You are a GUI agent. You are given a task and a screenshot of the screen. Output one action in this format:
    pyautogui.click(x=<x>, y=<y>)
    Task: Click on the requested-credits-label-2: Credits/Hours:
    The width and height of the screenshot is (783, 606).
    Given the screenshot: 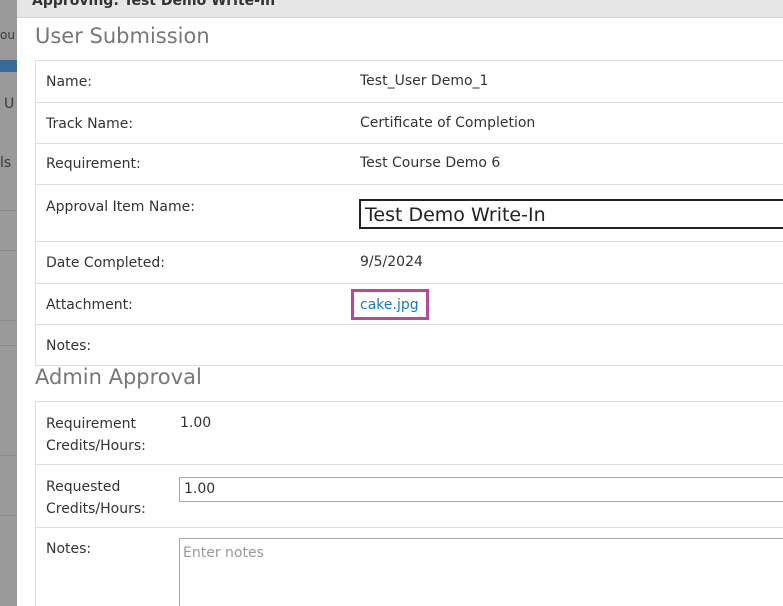 What is the action you would take?
    pyautogui.click(x=96, y=509)
    